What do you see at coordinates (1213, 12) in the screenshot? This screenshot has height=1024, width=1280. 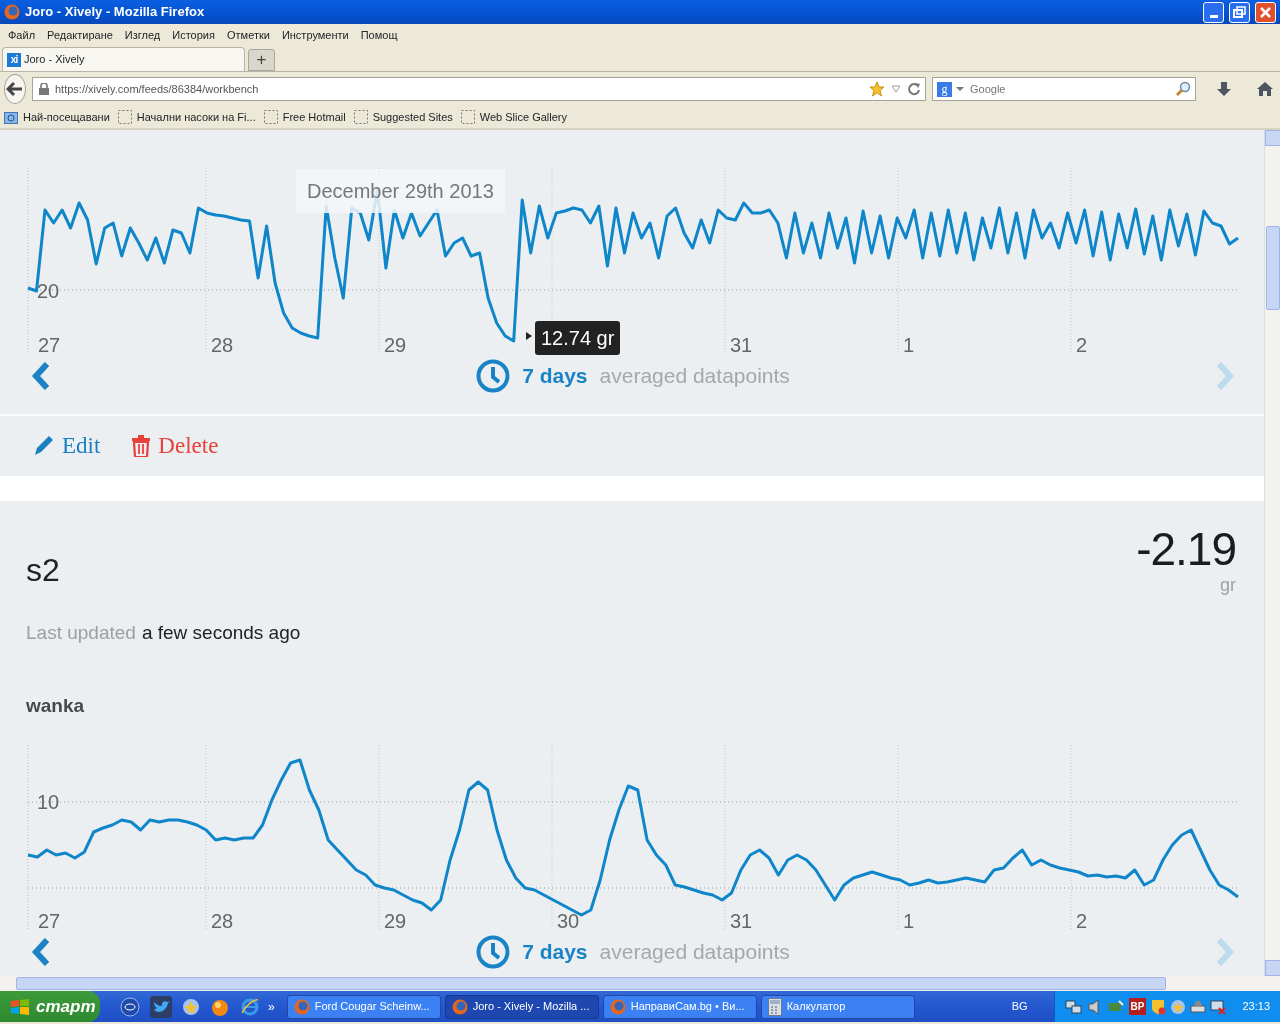 I see `minimize-button` at bounding box center [1213, 12].